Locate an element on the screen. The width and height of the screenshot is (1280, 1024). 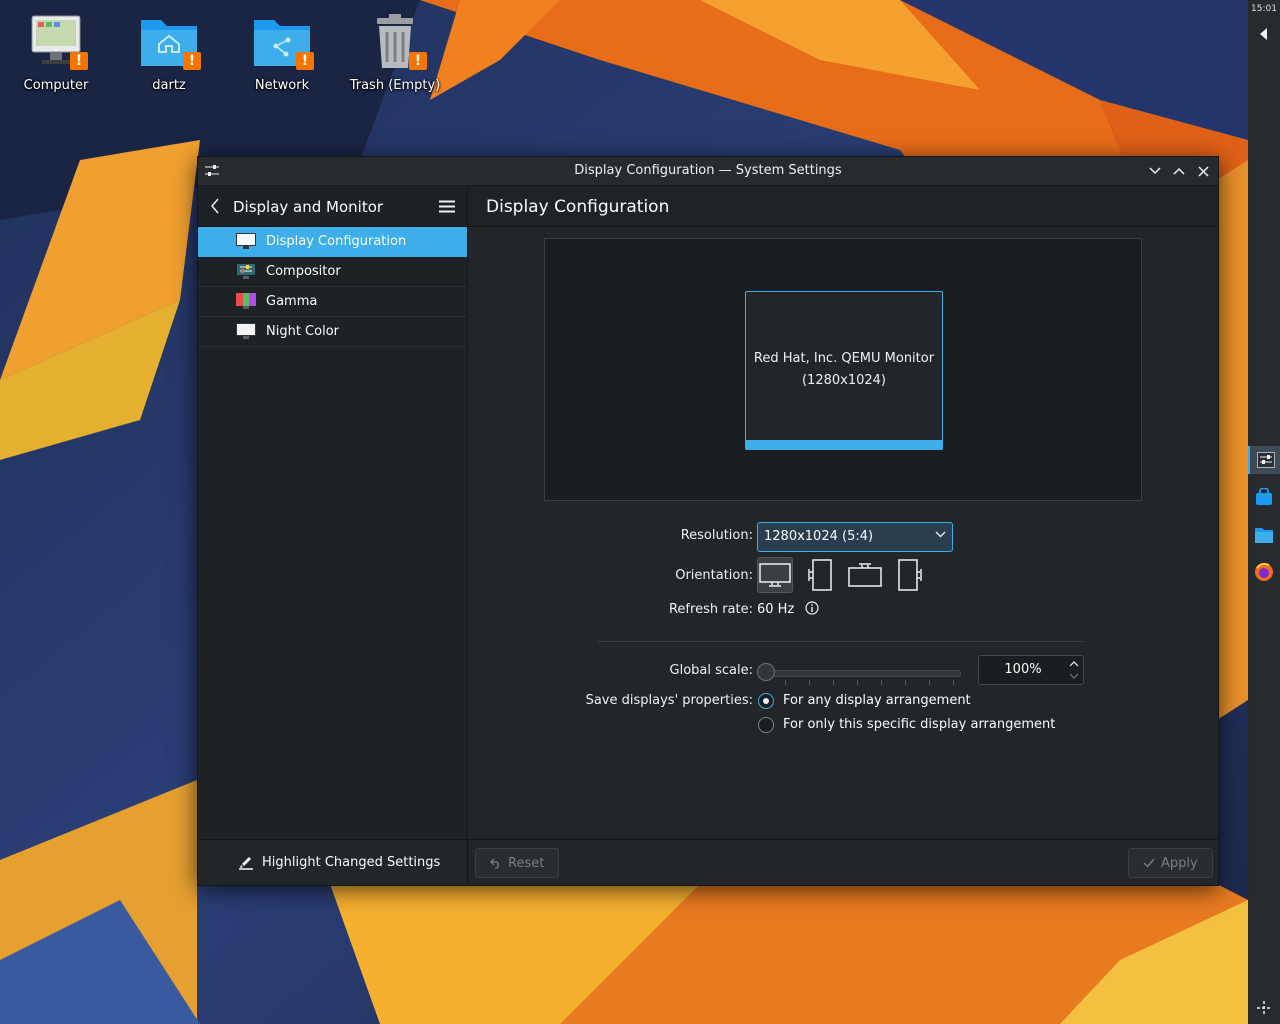
main-footer: Reset Apply is located at coordinates (843, 862).